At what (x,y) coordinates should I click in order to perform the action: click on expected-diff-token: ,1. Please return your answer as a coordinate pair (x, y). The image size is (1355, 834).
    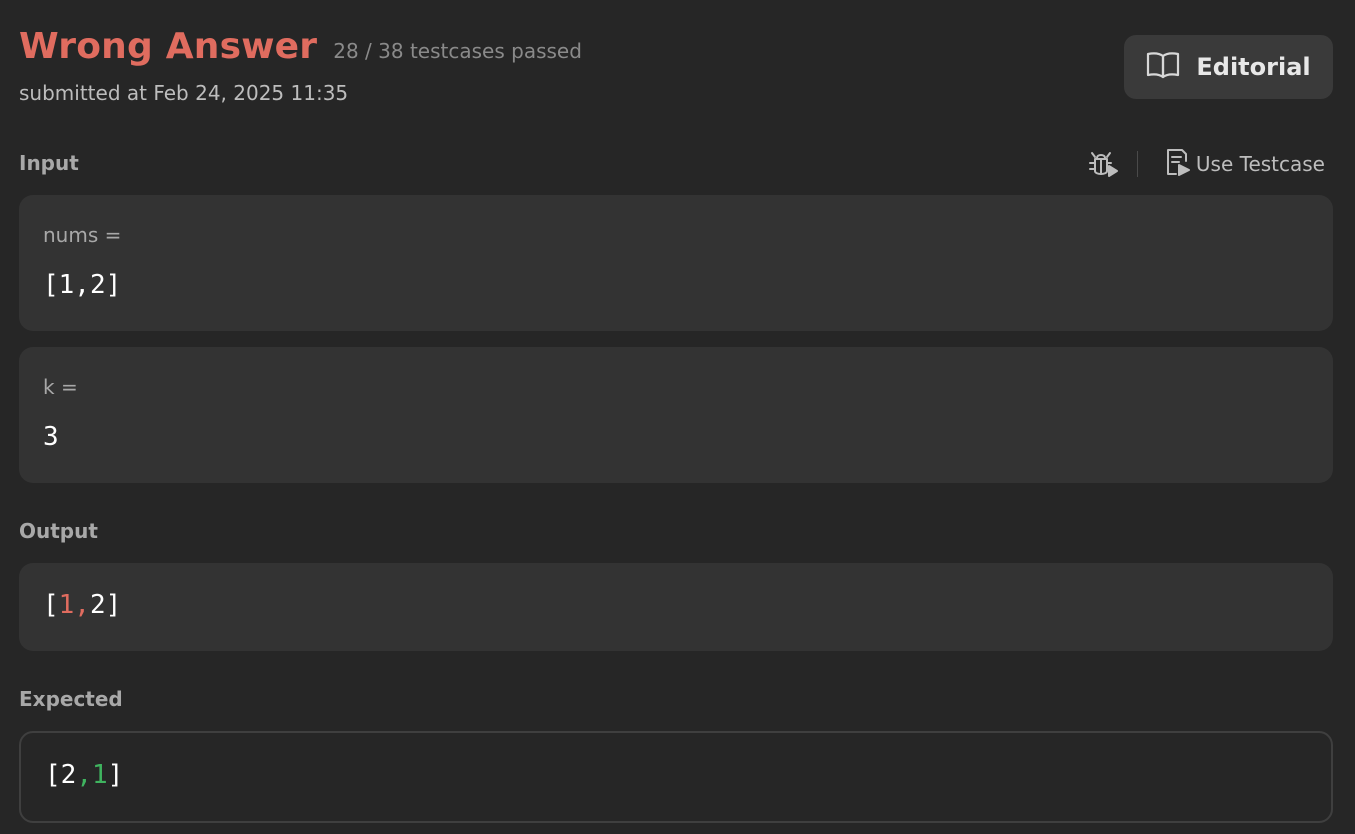
    Looking at the image, I should click on (92, 775).